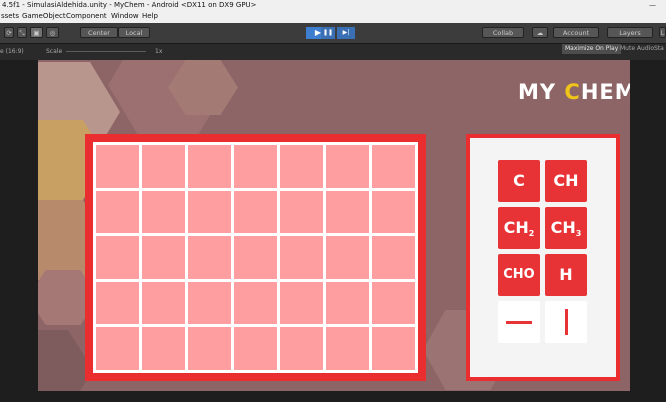 Image resolution: width=666 pixels, height=402 pixels. I want to click on stats-toggle: Sta, so click(658, 49).